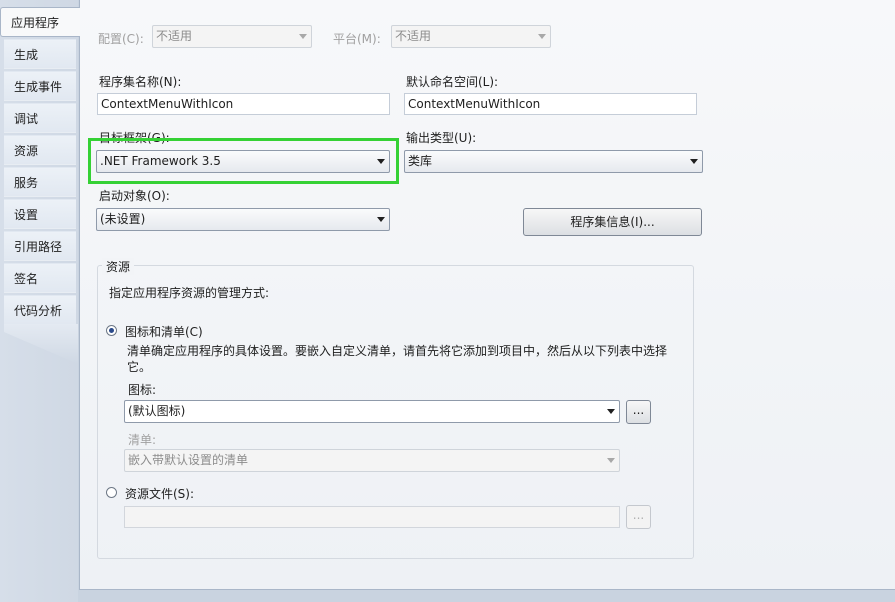  Describe the element at coordinates (164, 331) in the screenshot. I see `icon-manifest-radio-label: 图标和清单(C)` at that location.